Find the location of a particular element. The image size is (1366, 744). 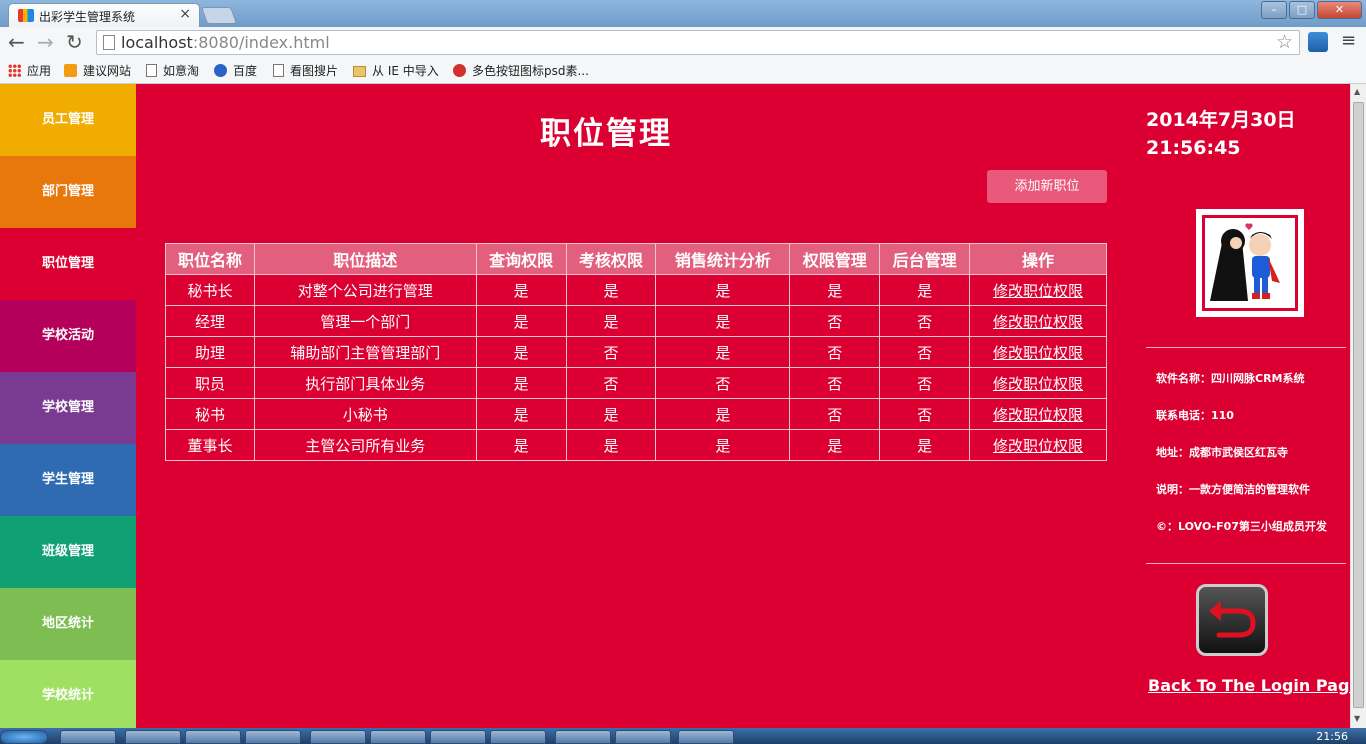

sidebar-item: 地区统计 is located at coordinates (68, 624).